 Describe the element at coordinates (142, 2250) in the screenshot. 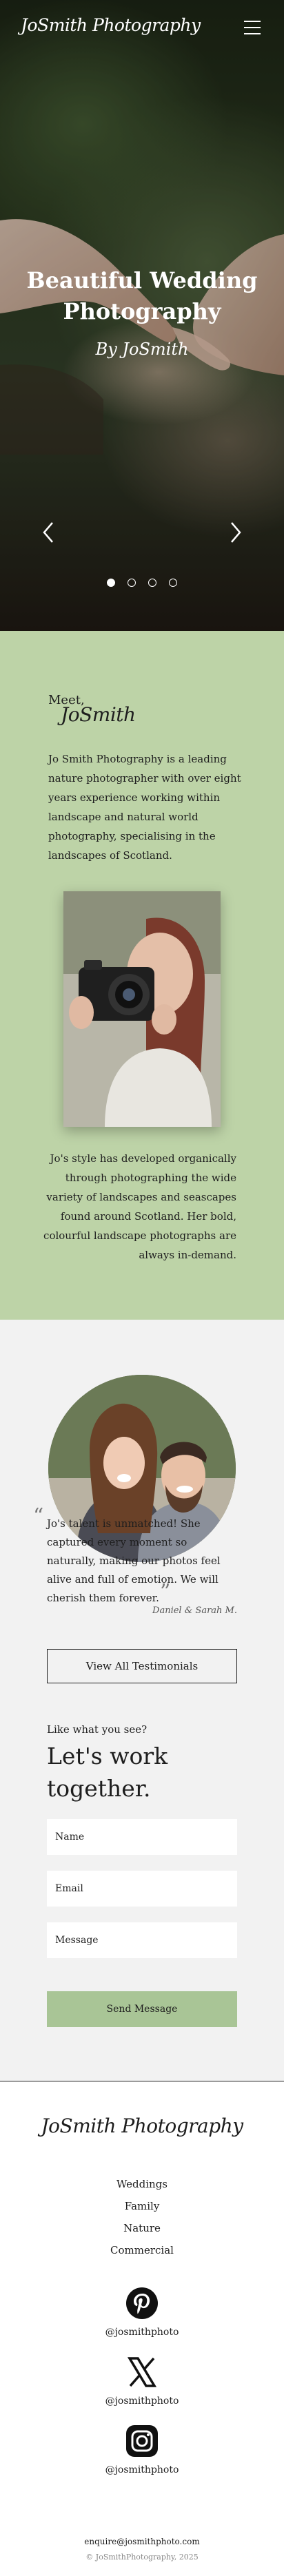

I see `footer-link-commercial: Commercial` at that location.